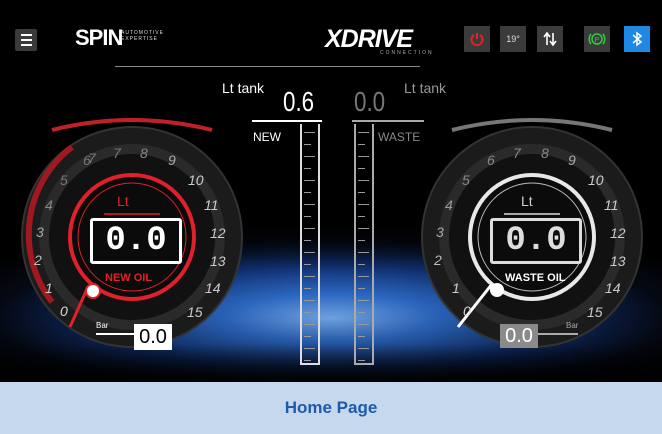  I want to click on new-oil-display: 0.0, so click(136, 241).